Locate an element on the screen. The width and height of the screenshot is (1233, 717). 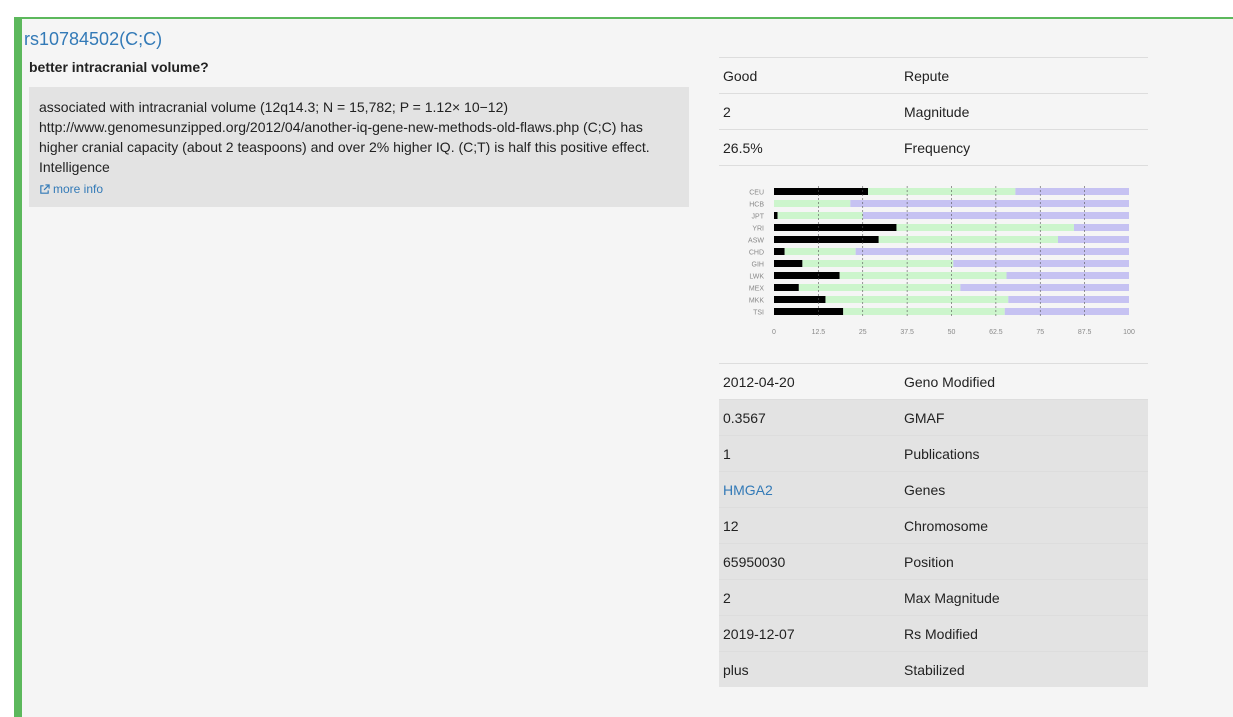
category-label: MKK is located at coordinates (757, 301).